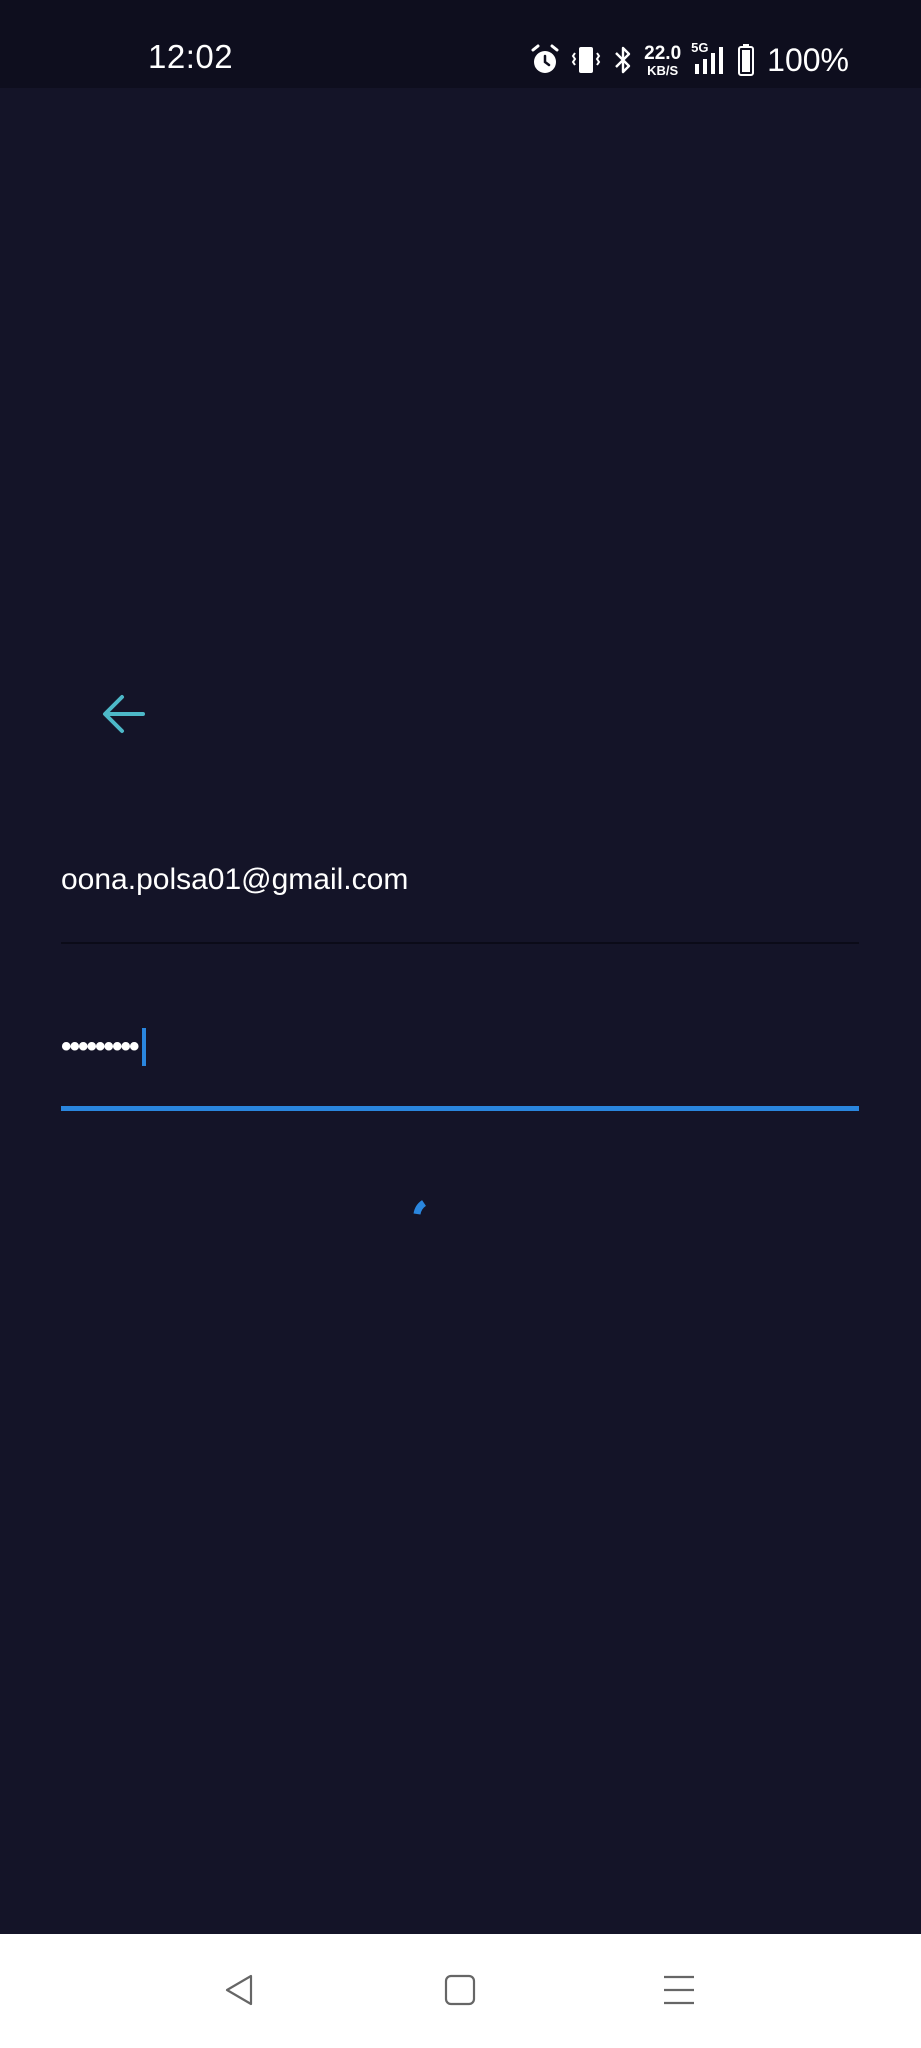 Image resolution: width=921 pixels, height=2048 pixels. Describe the element at coordinates (460, 1060) in the screenshot. I see `password-field: •••••••••` at that location.